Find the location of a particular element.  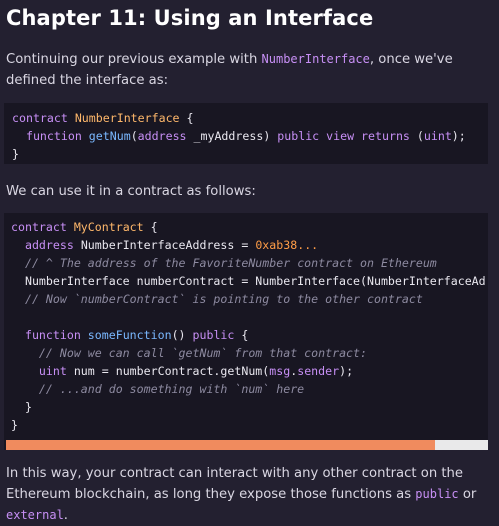

horizontal-scrollbar is located at coordinates (247, 445).